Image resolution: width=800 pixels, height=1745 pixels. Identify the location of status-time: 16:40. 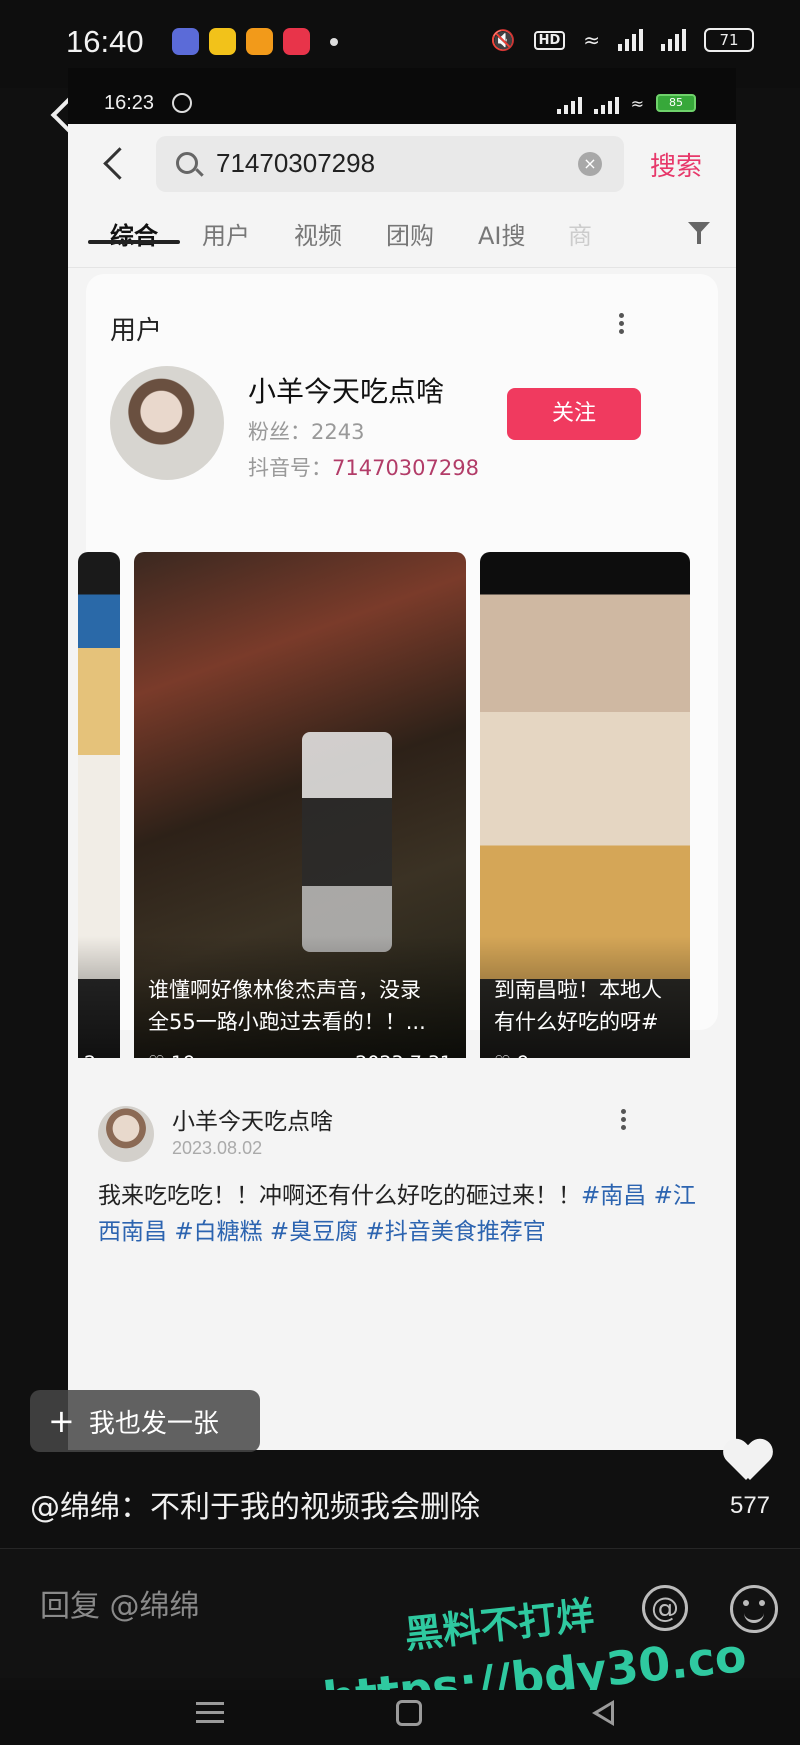
(105, 41).